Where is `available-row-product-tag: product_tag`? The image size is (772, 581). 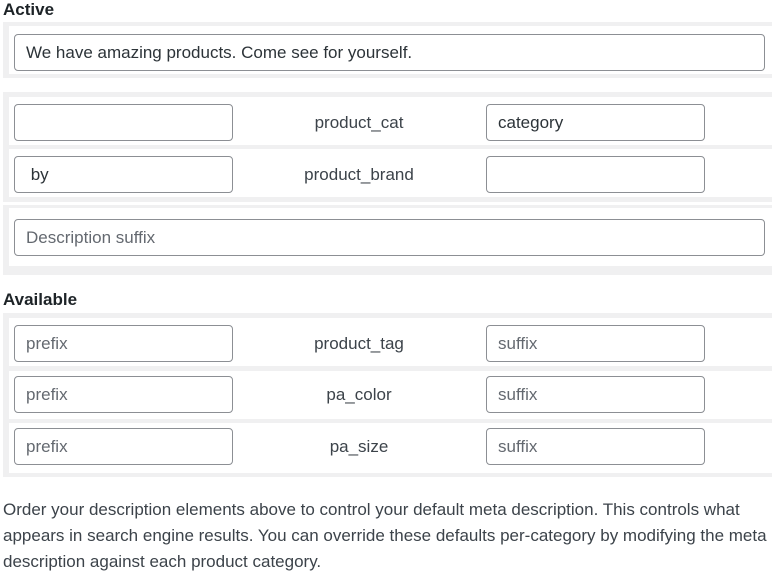
available-row-product-tag: product_tag is located at coordinates (390, 342).